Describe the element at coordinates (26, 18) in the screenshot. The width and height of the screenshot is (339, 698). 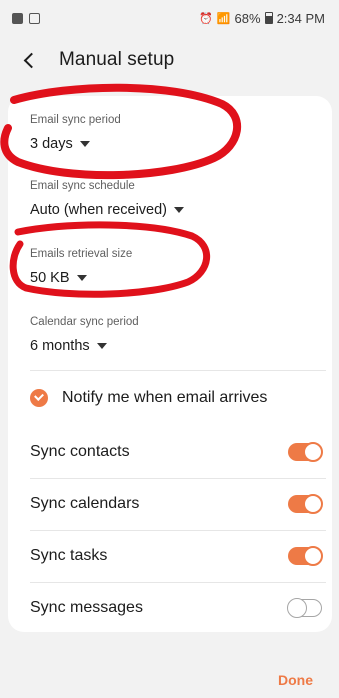
I see `notification-icons` at that location.